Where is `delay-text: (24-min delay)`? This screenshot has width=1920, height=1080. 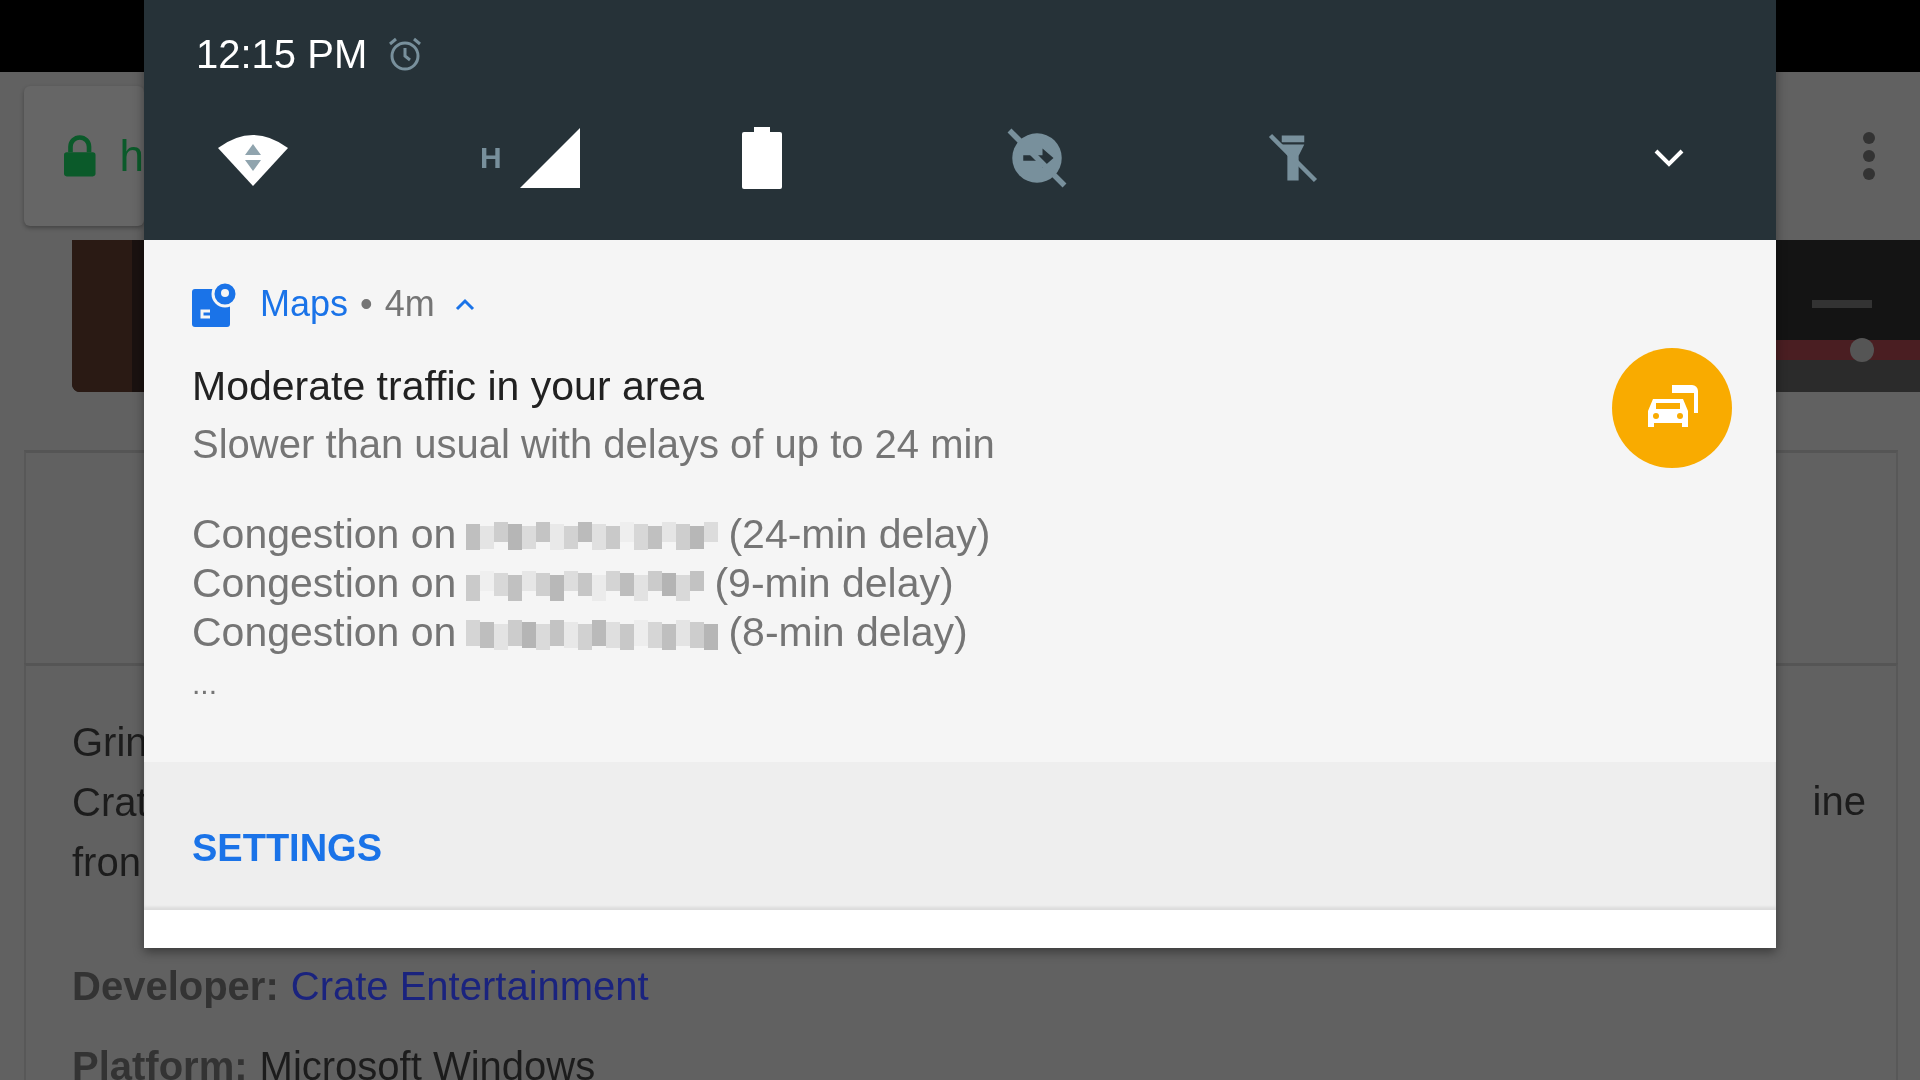 delay-text: (24-min delay) is located at coordinates (859, 534).